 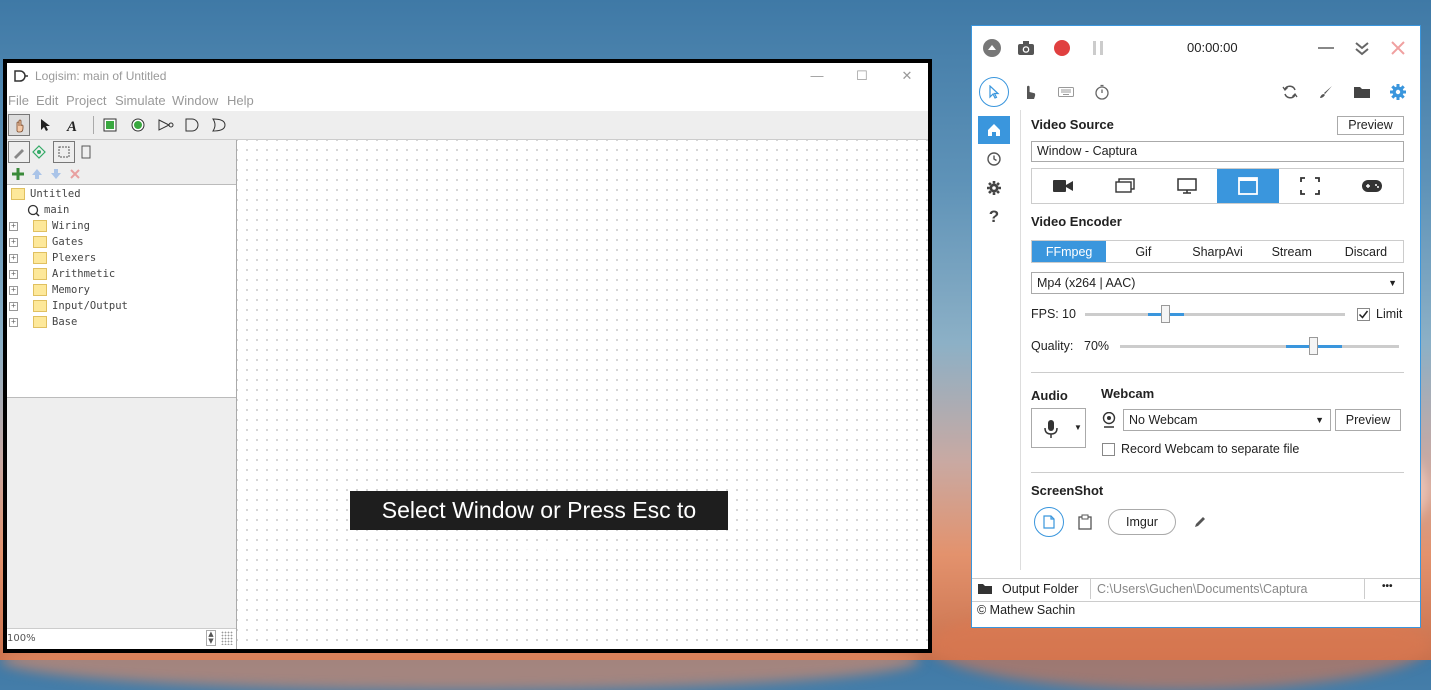 I want to click on clipboard-icon, so click(x=1085, y=522).